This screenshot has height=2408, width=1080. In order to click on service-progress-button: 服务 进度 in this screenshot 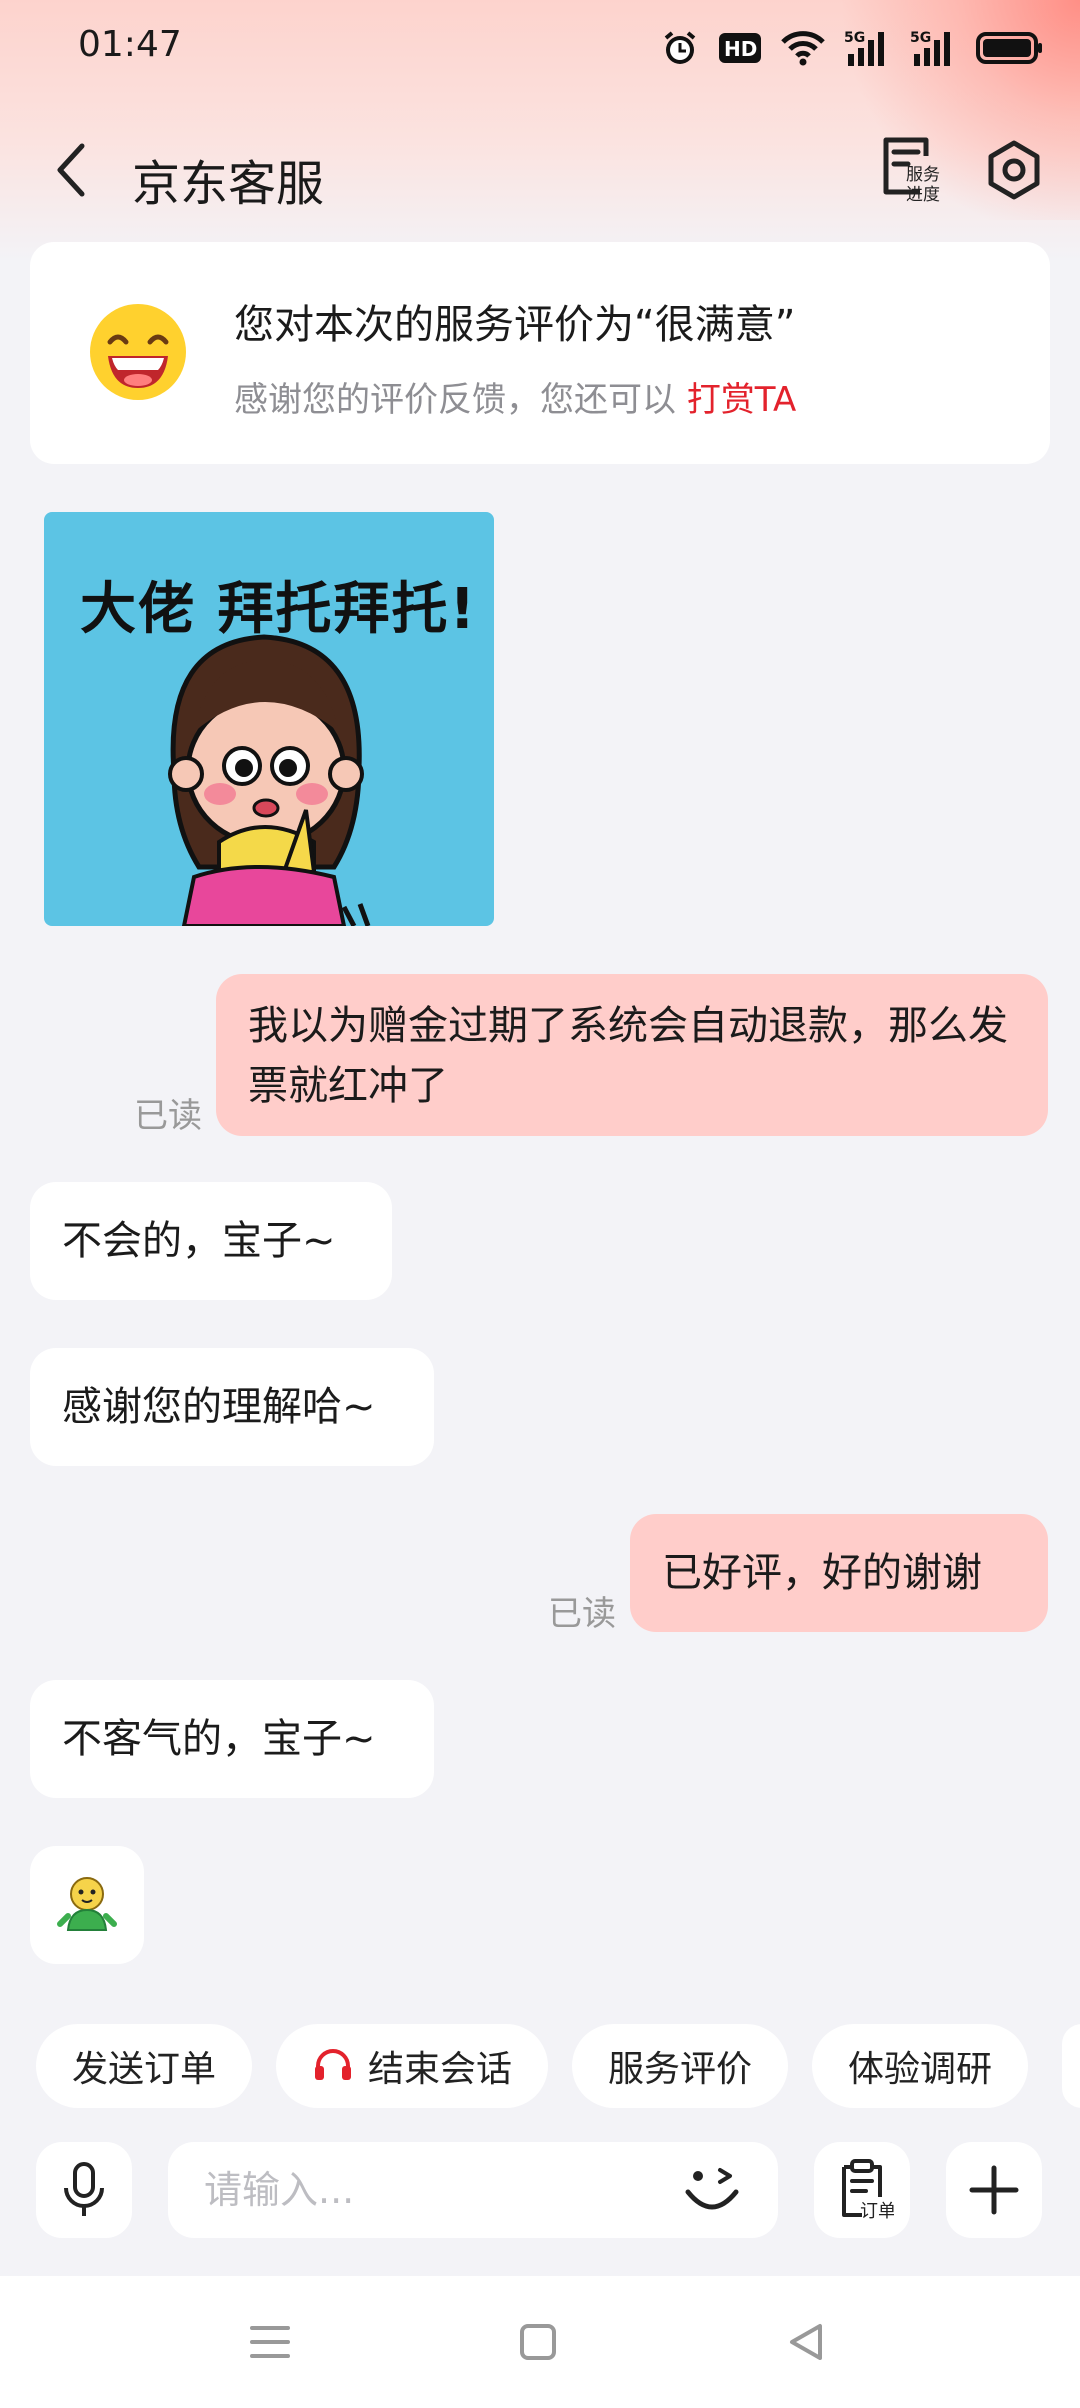, I will do `click(912, 170)`.